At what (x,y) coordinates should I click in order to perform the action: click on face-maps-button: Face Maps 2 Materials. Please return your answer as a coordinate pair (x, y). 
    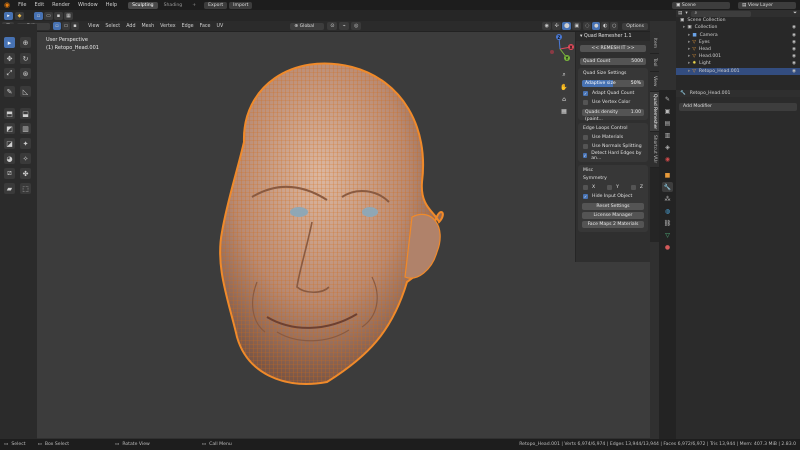
    Looking at the image, I should click on (613, 224).